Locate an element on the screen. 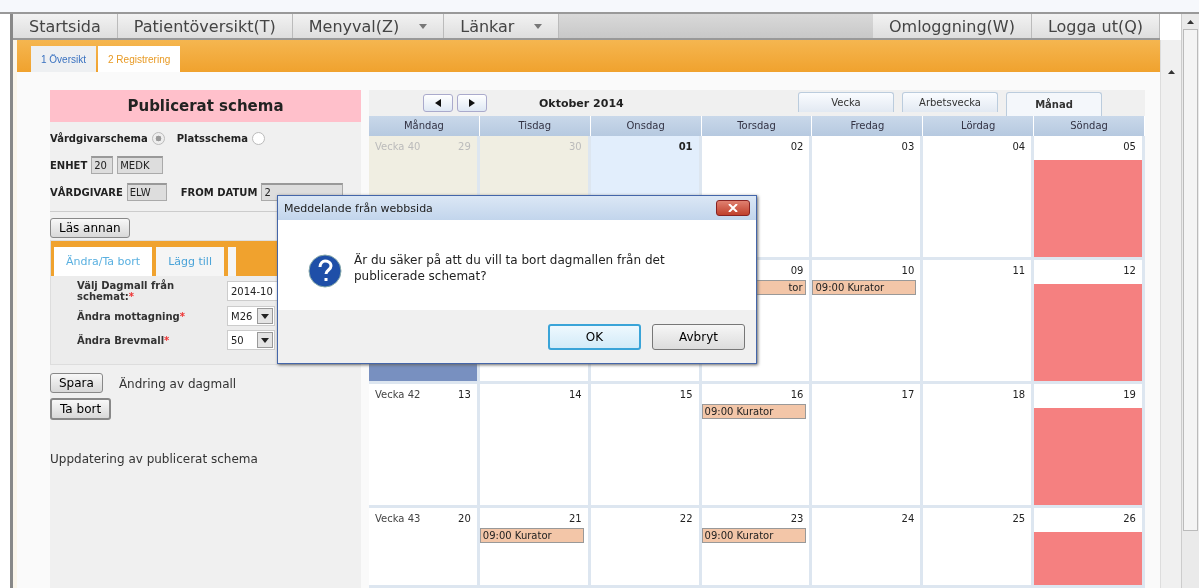  day-number: 22 is located at coordinates (686, 518).